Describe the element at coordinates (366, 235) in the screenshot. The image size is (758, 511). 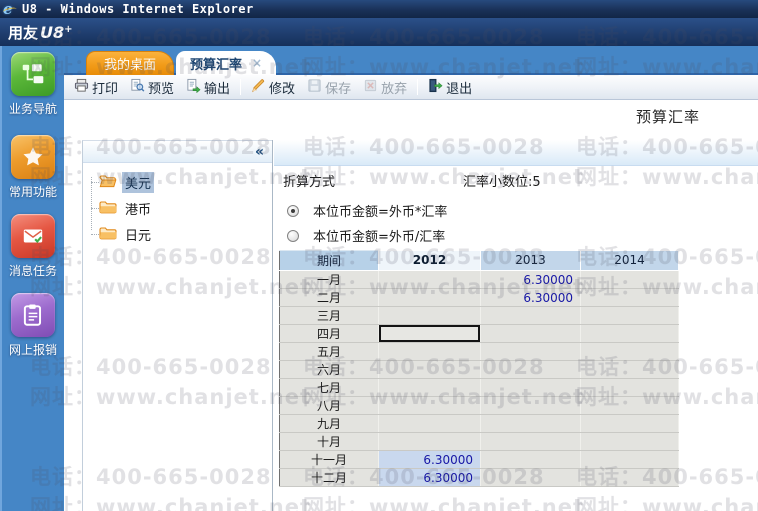
I see `radio-row: 本位币金额=外币/汇率` at that location.